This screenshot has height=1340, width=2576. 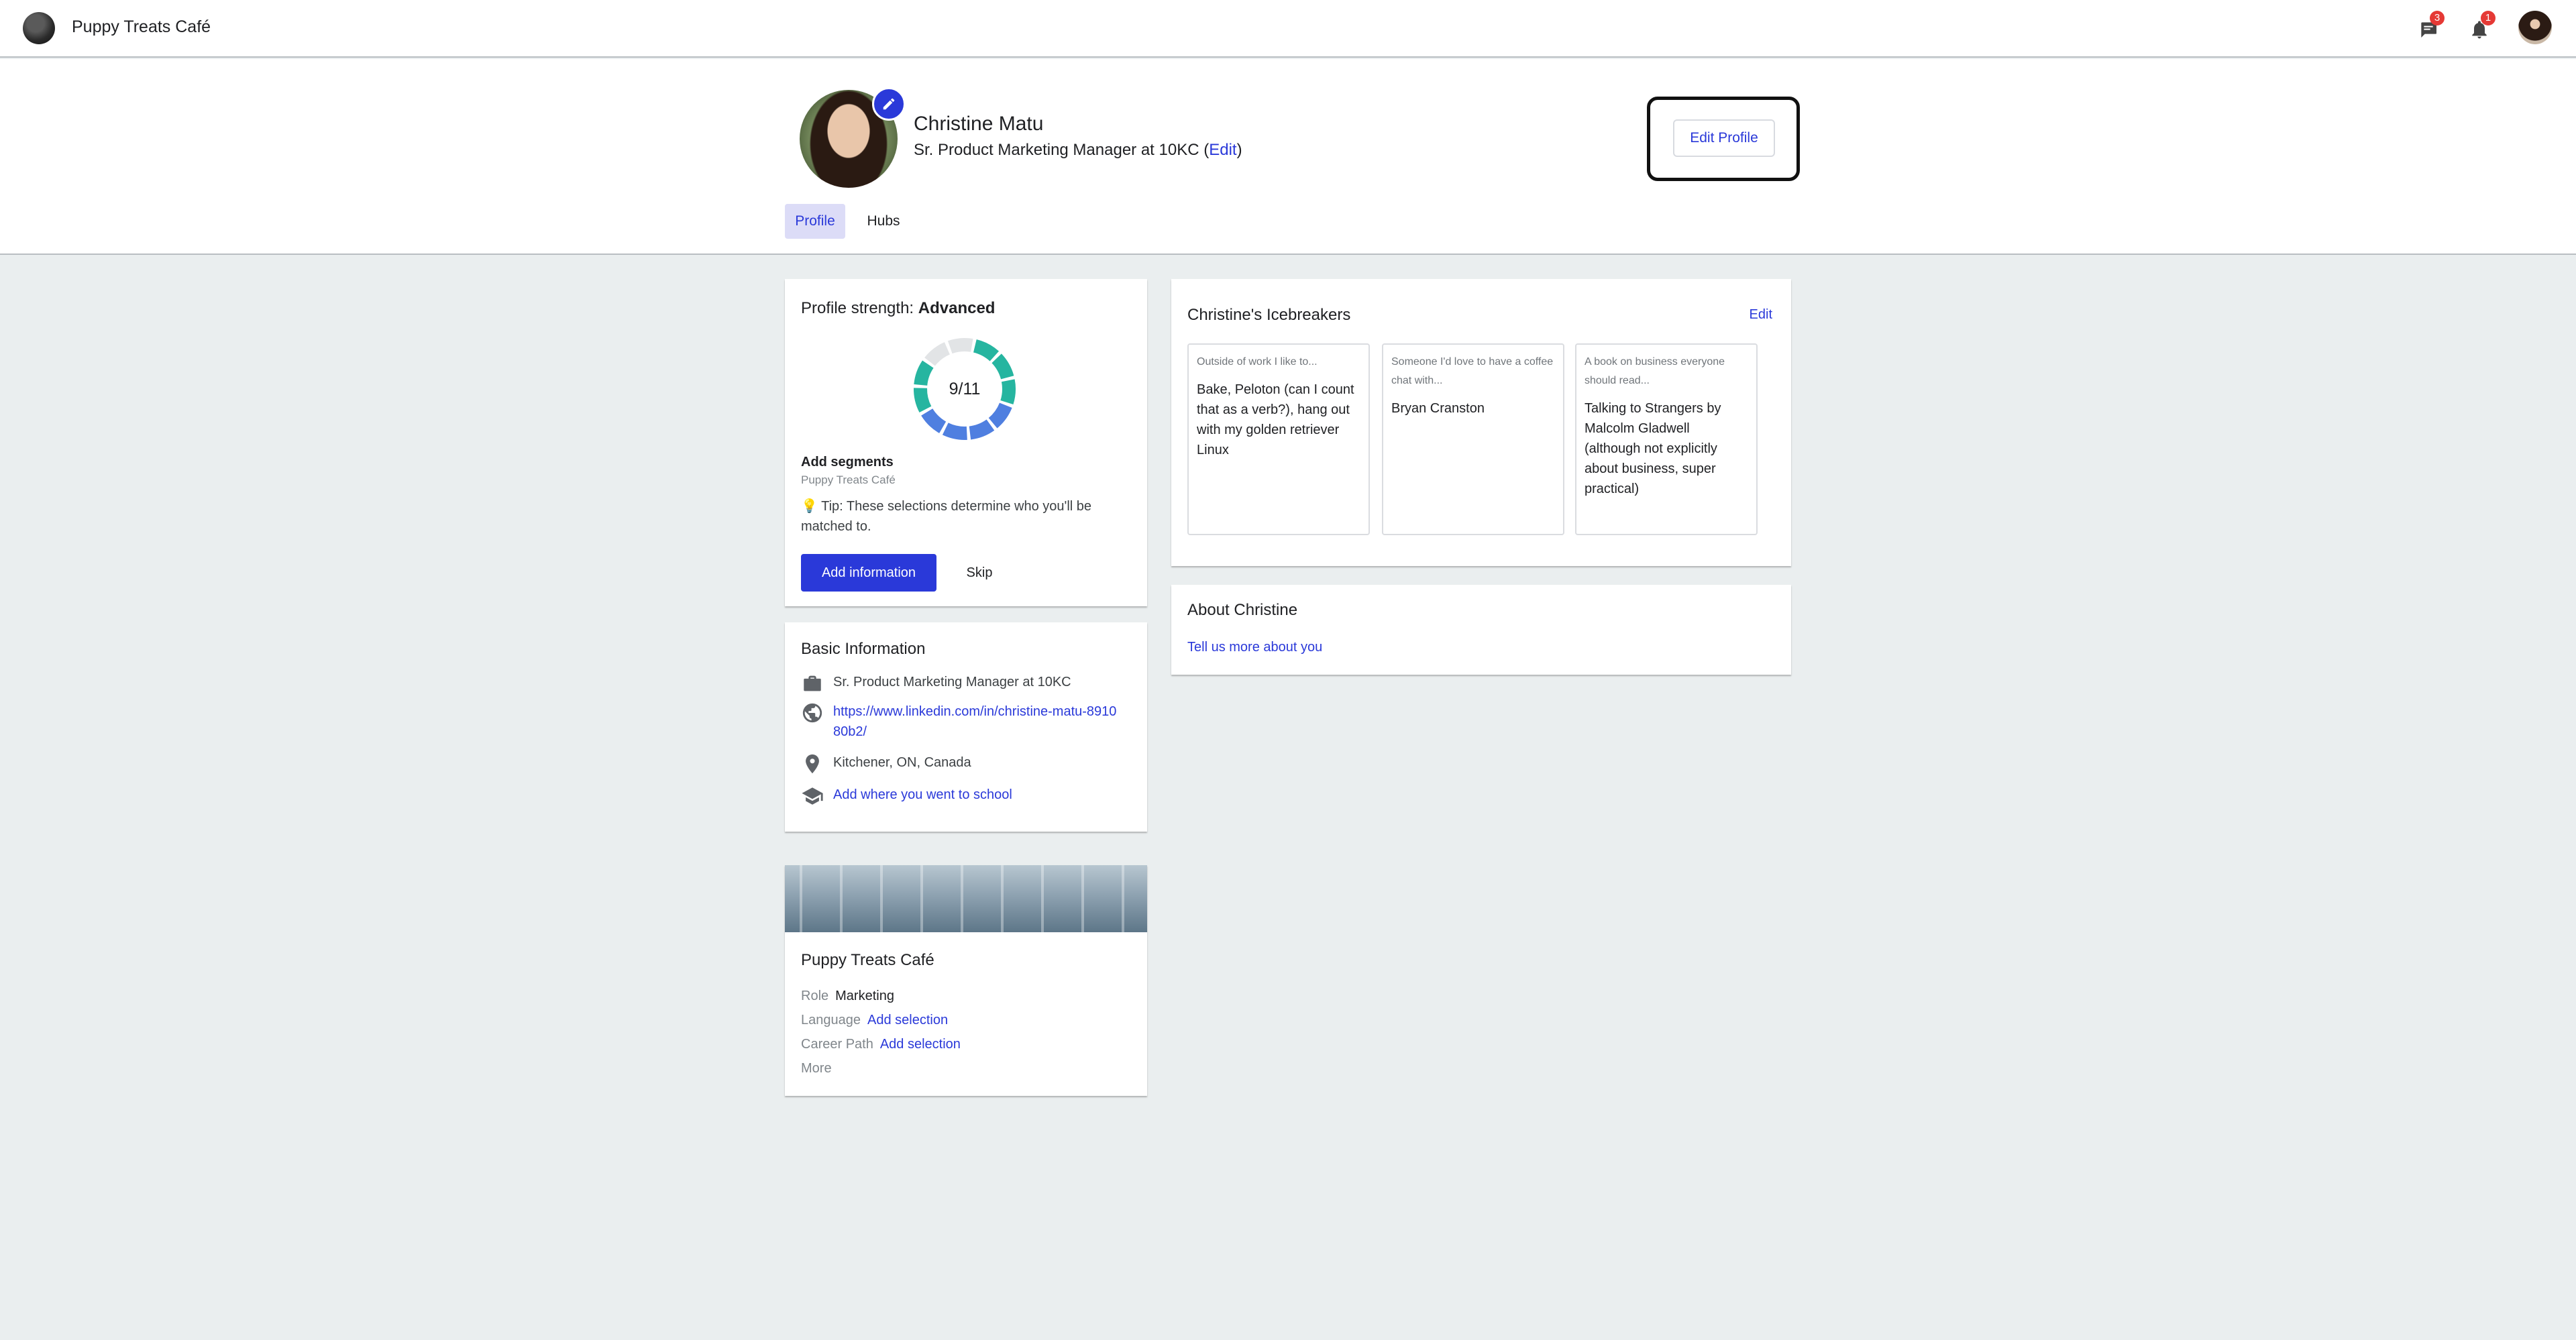 What do you see at coordinates (1242, 610) in the screenshot?
I see `about-title: About Christine` at bounding box center [1242, 610].